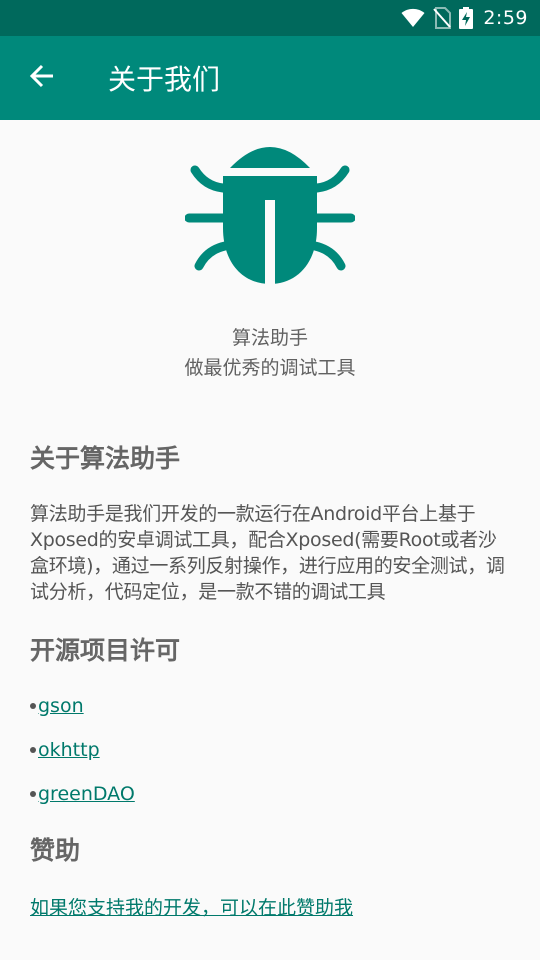  Describe the element at coordinates (191, 908) in the screenshot. I see `sponsor-link: 如果您支持我的开发，可以在此赞助我` at that location.